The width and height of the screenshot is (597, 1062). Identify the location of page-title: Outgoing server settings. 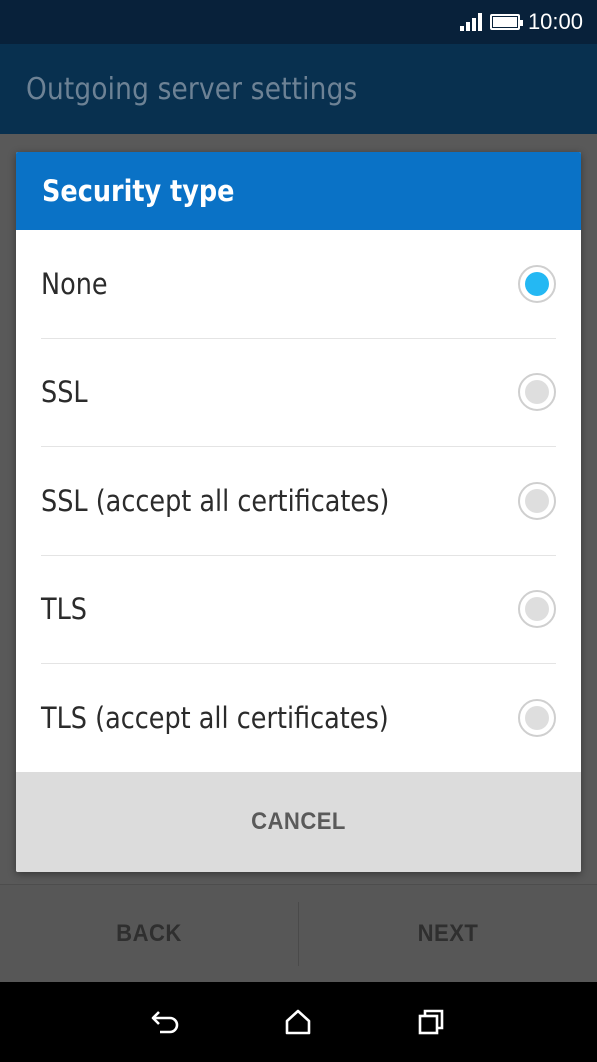
(192, 89).